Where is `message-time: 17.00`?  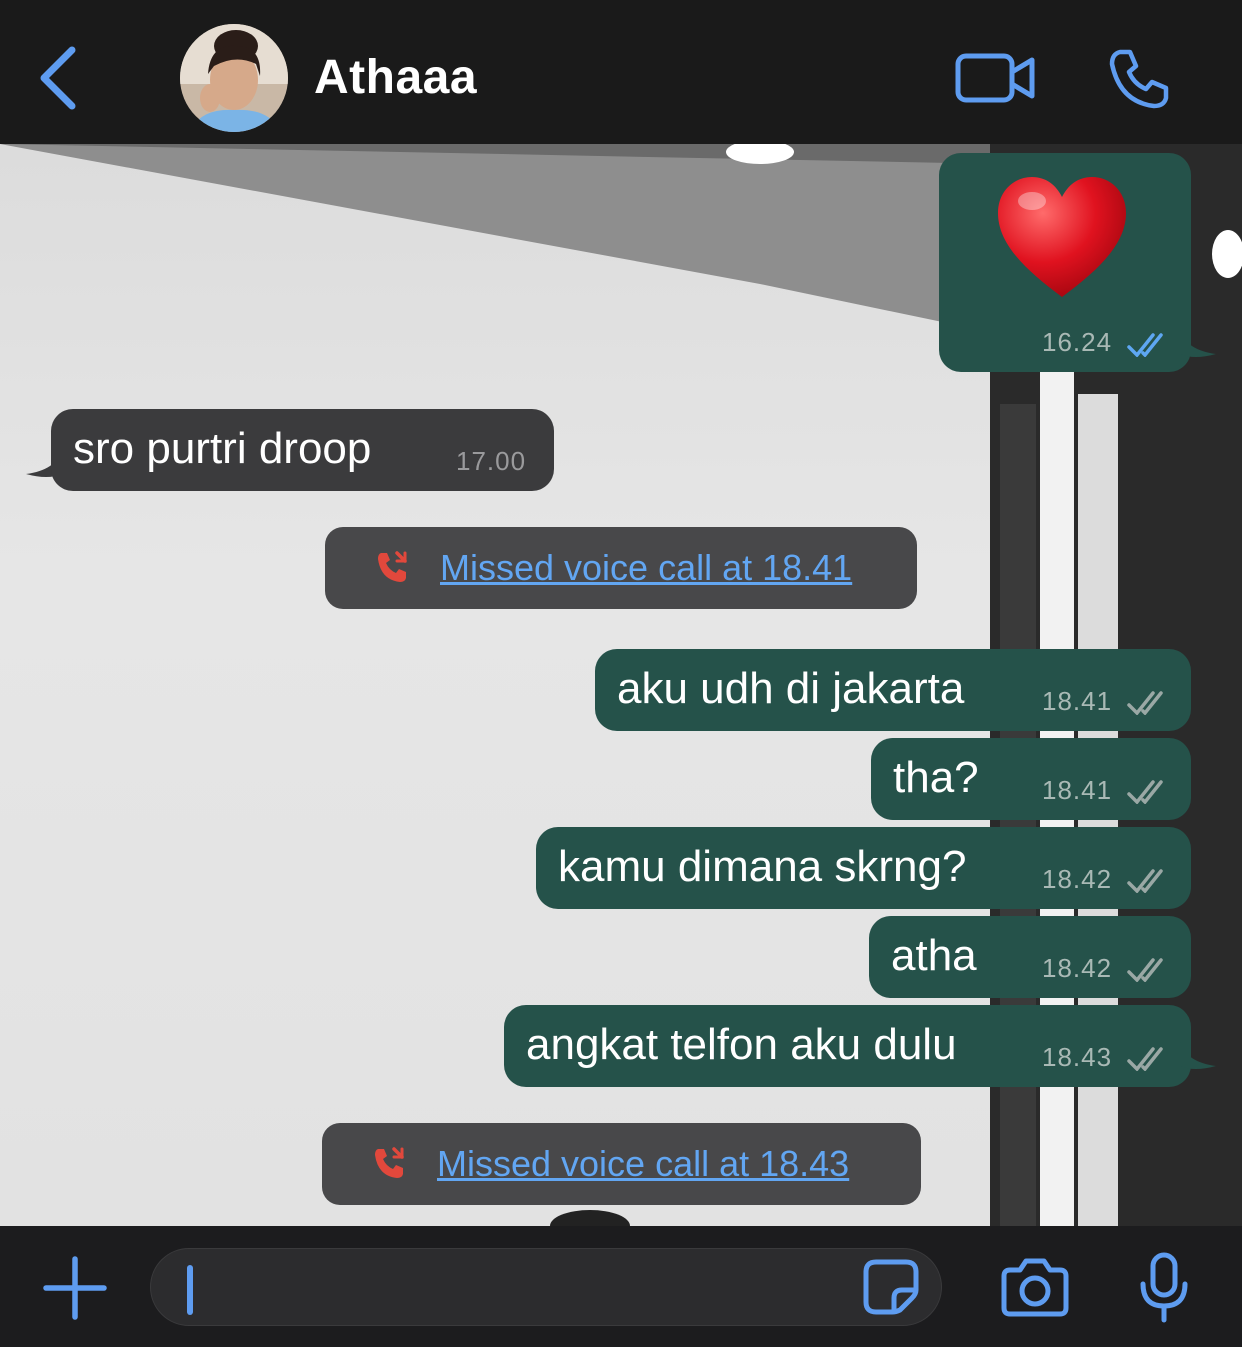
message-time: 17.00 is located at coordinates (491, 461).